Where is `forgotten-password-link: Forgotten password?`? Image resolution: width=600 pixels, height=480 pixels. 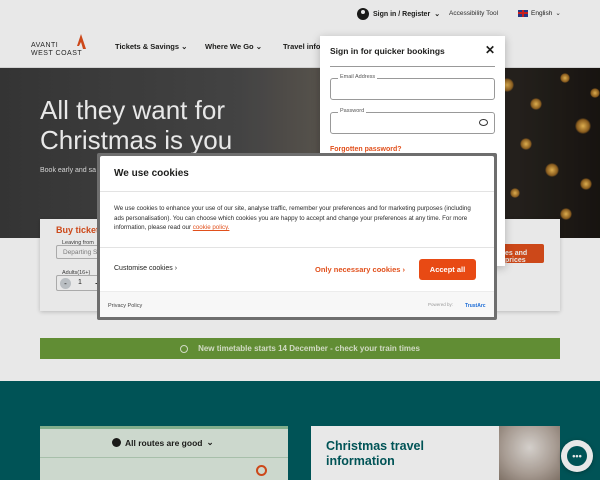 forgotten-password-link: Forgotten password? is located at coordinates (366, 149).